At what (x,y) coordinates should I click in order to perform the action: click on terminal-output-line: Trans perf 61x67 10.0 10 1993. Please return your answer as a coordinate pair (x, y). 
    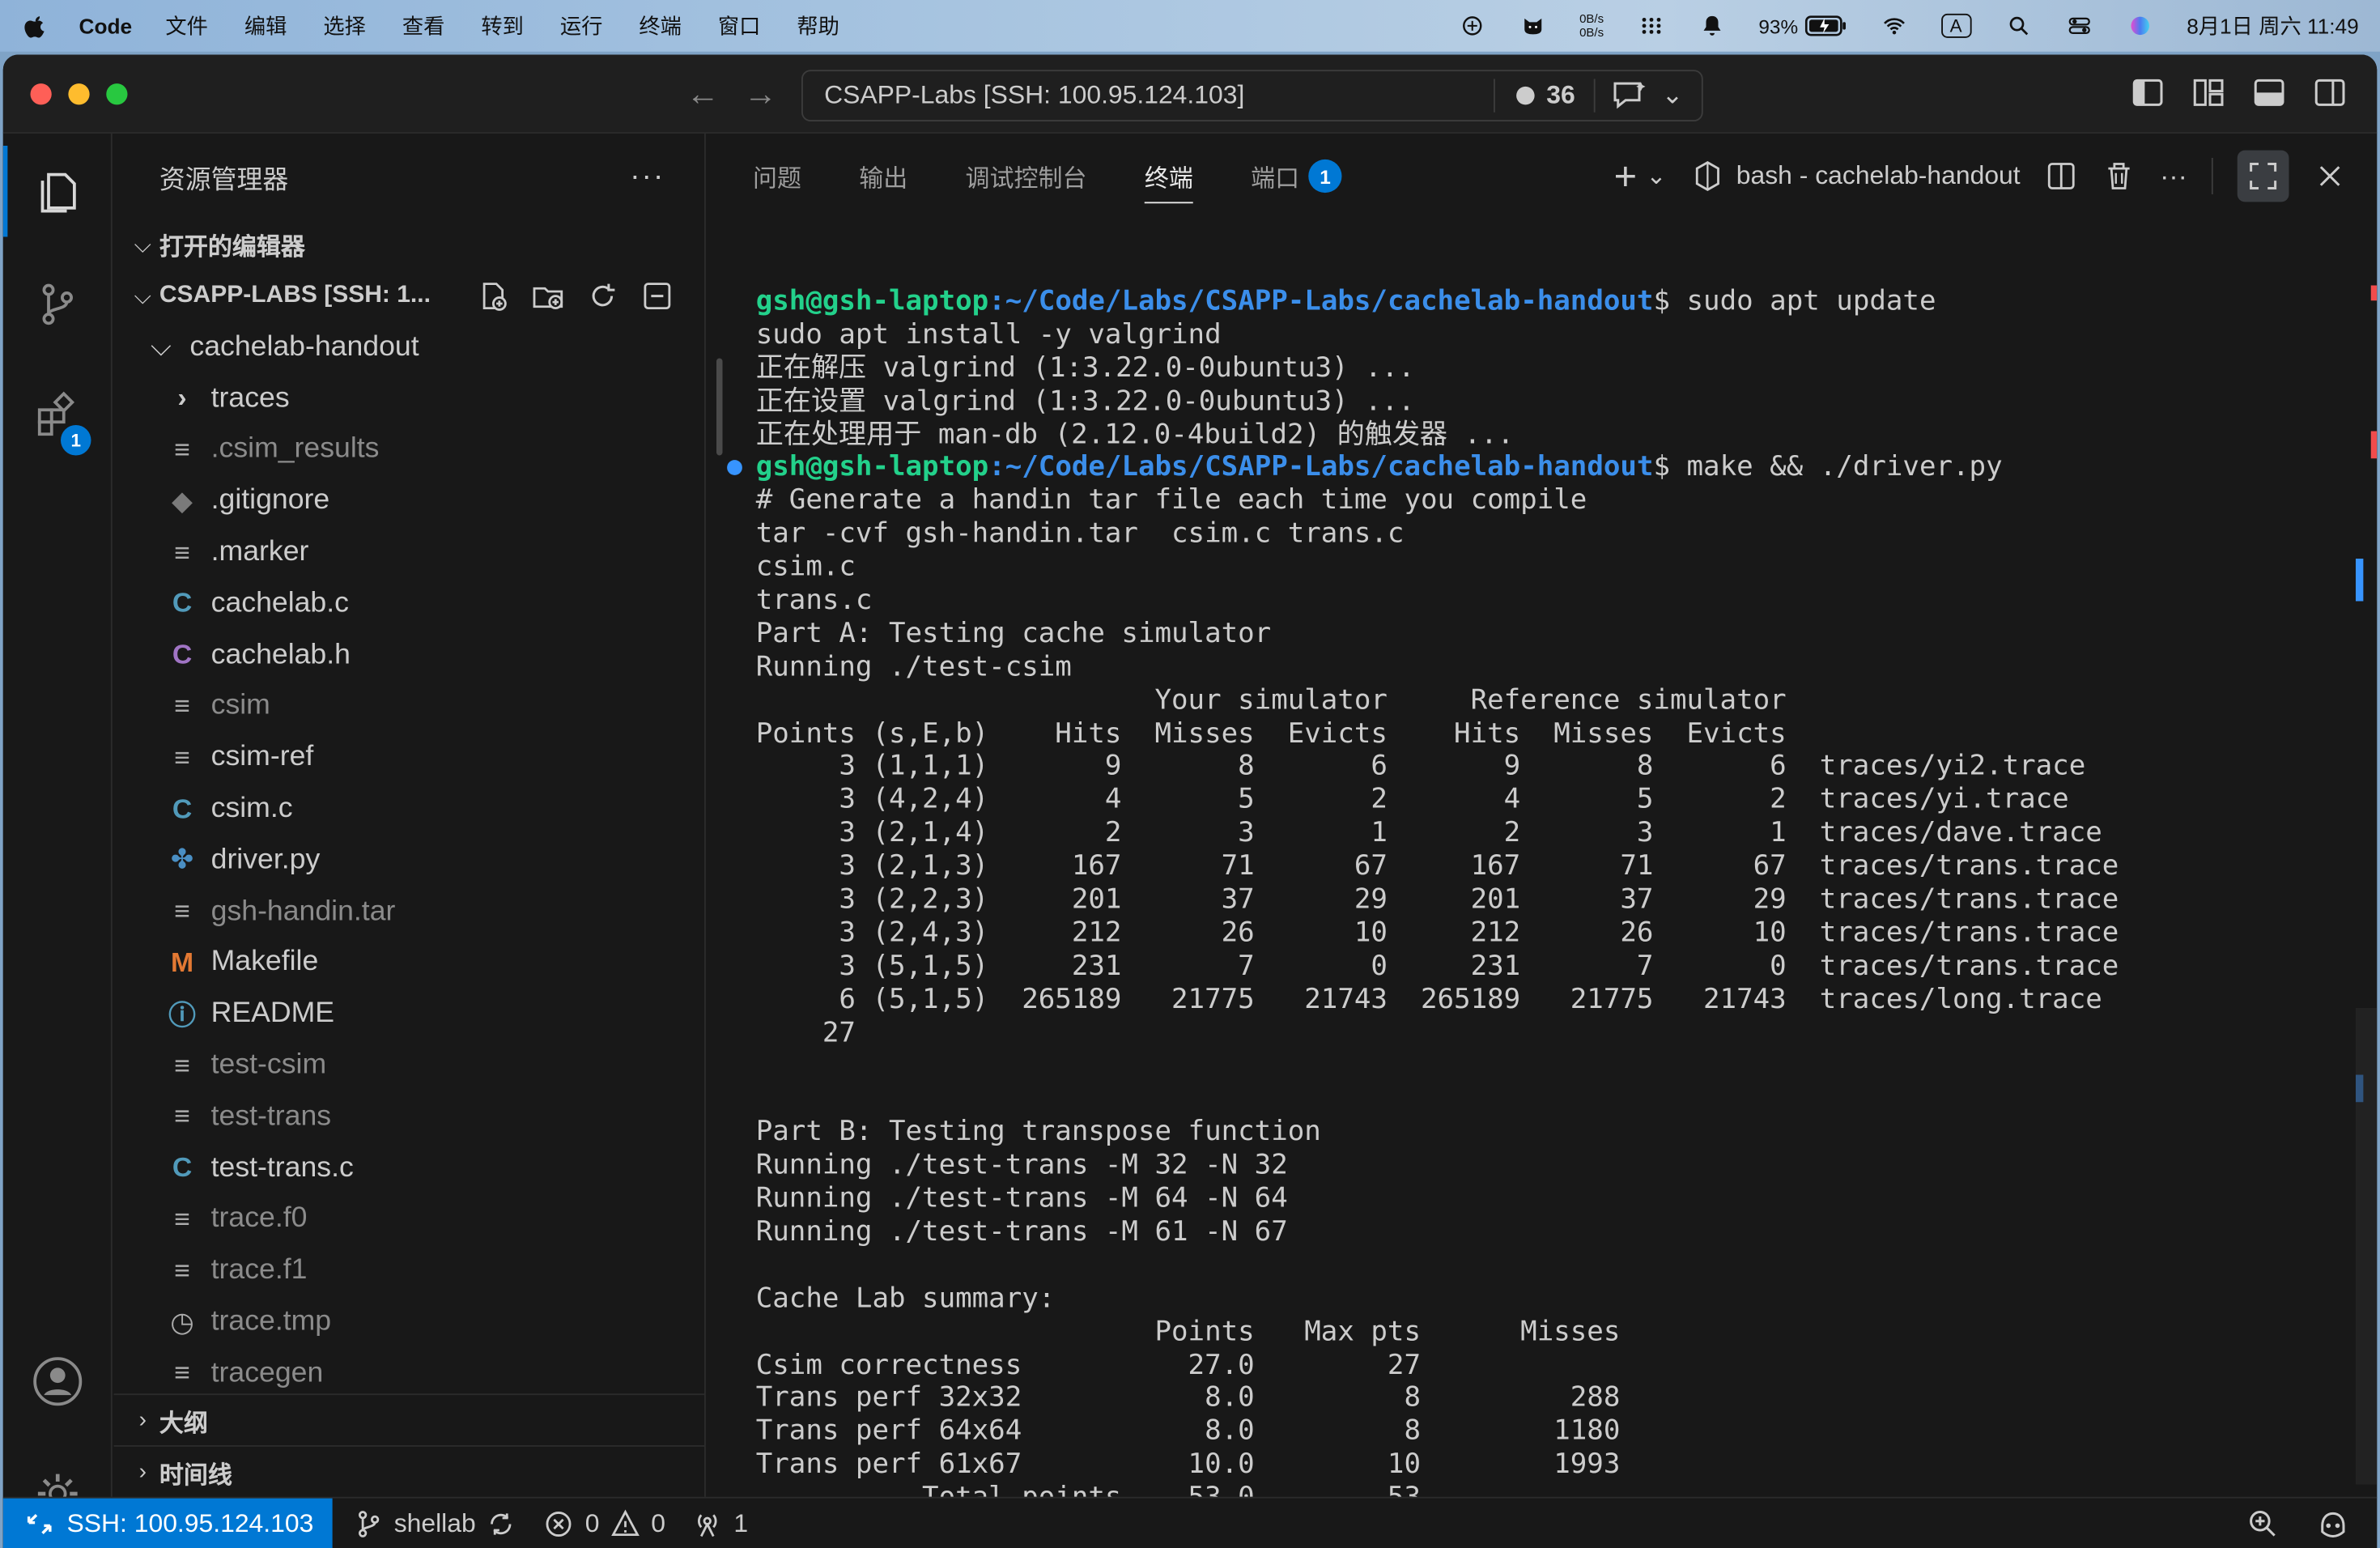
    Looking at the image, I should click on (1188, 1464).